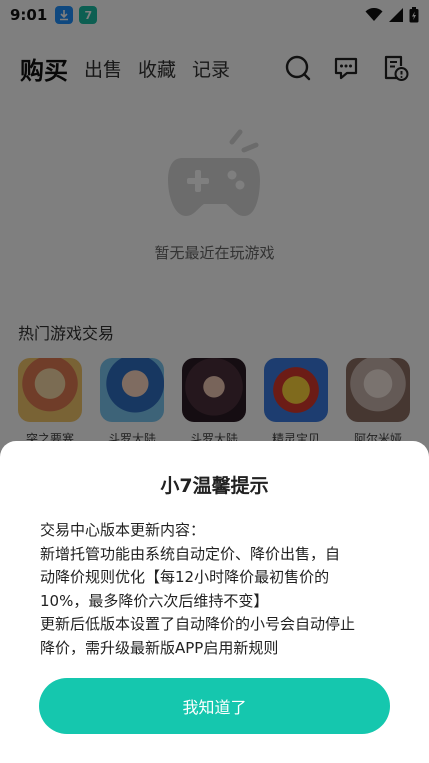 This screenshot has width=429, height=763. Describe the element at coordinates (214, 486) in the screenshot. I see `dialog-title: 小7温馨提示` at that location.